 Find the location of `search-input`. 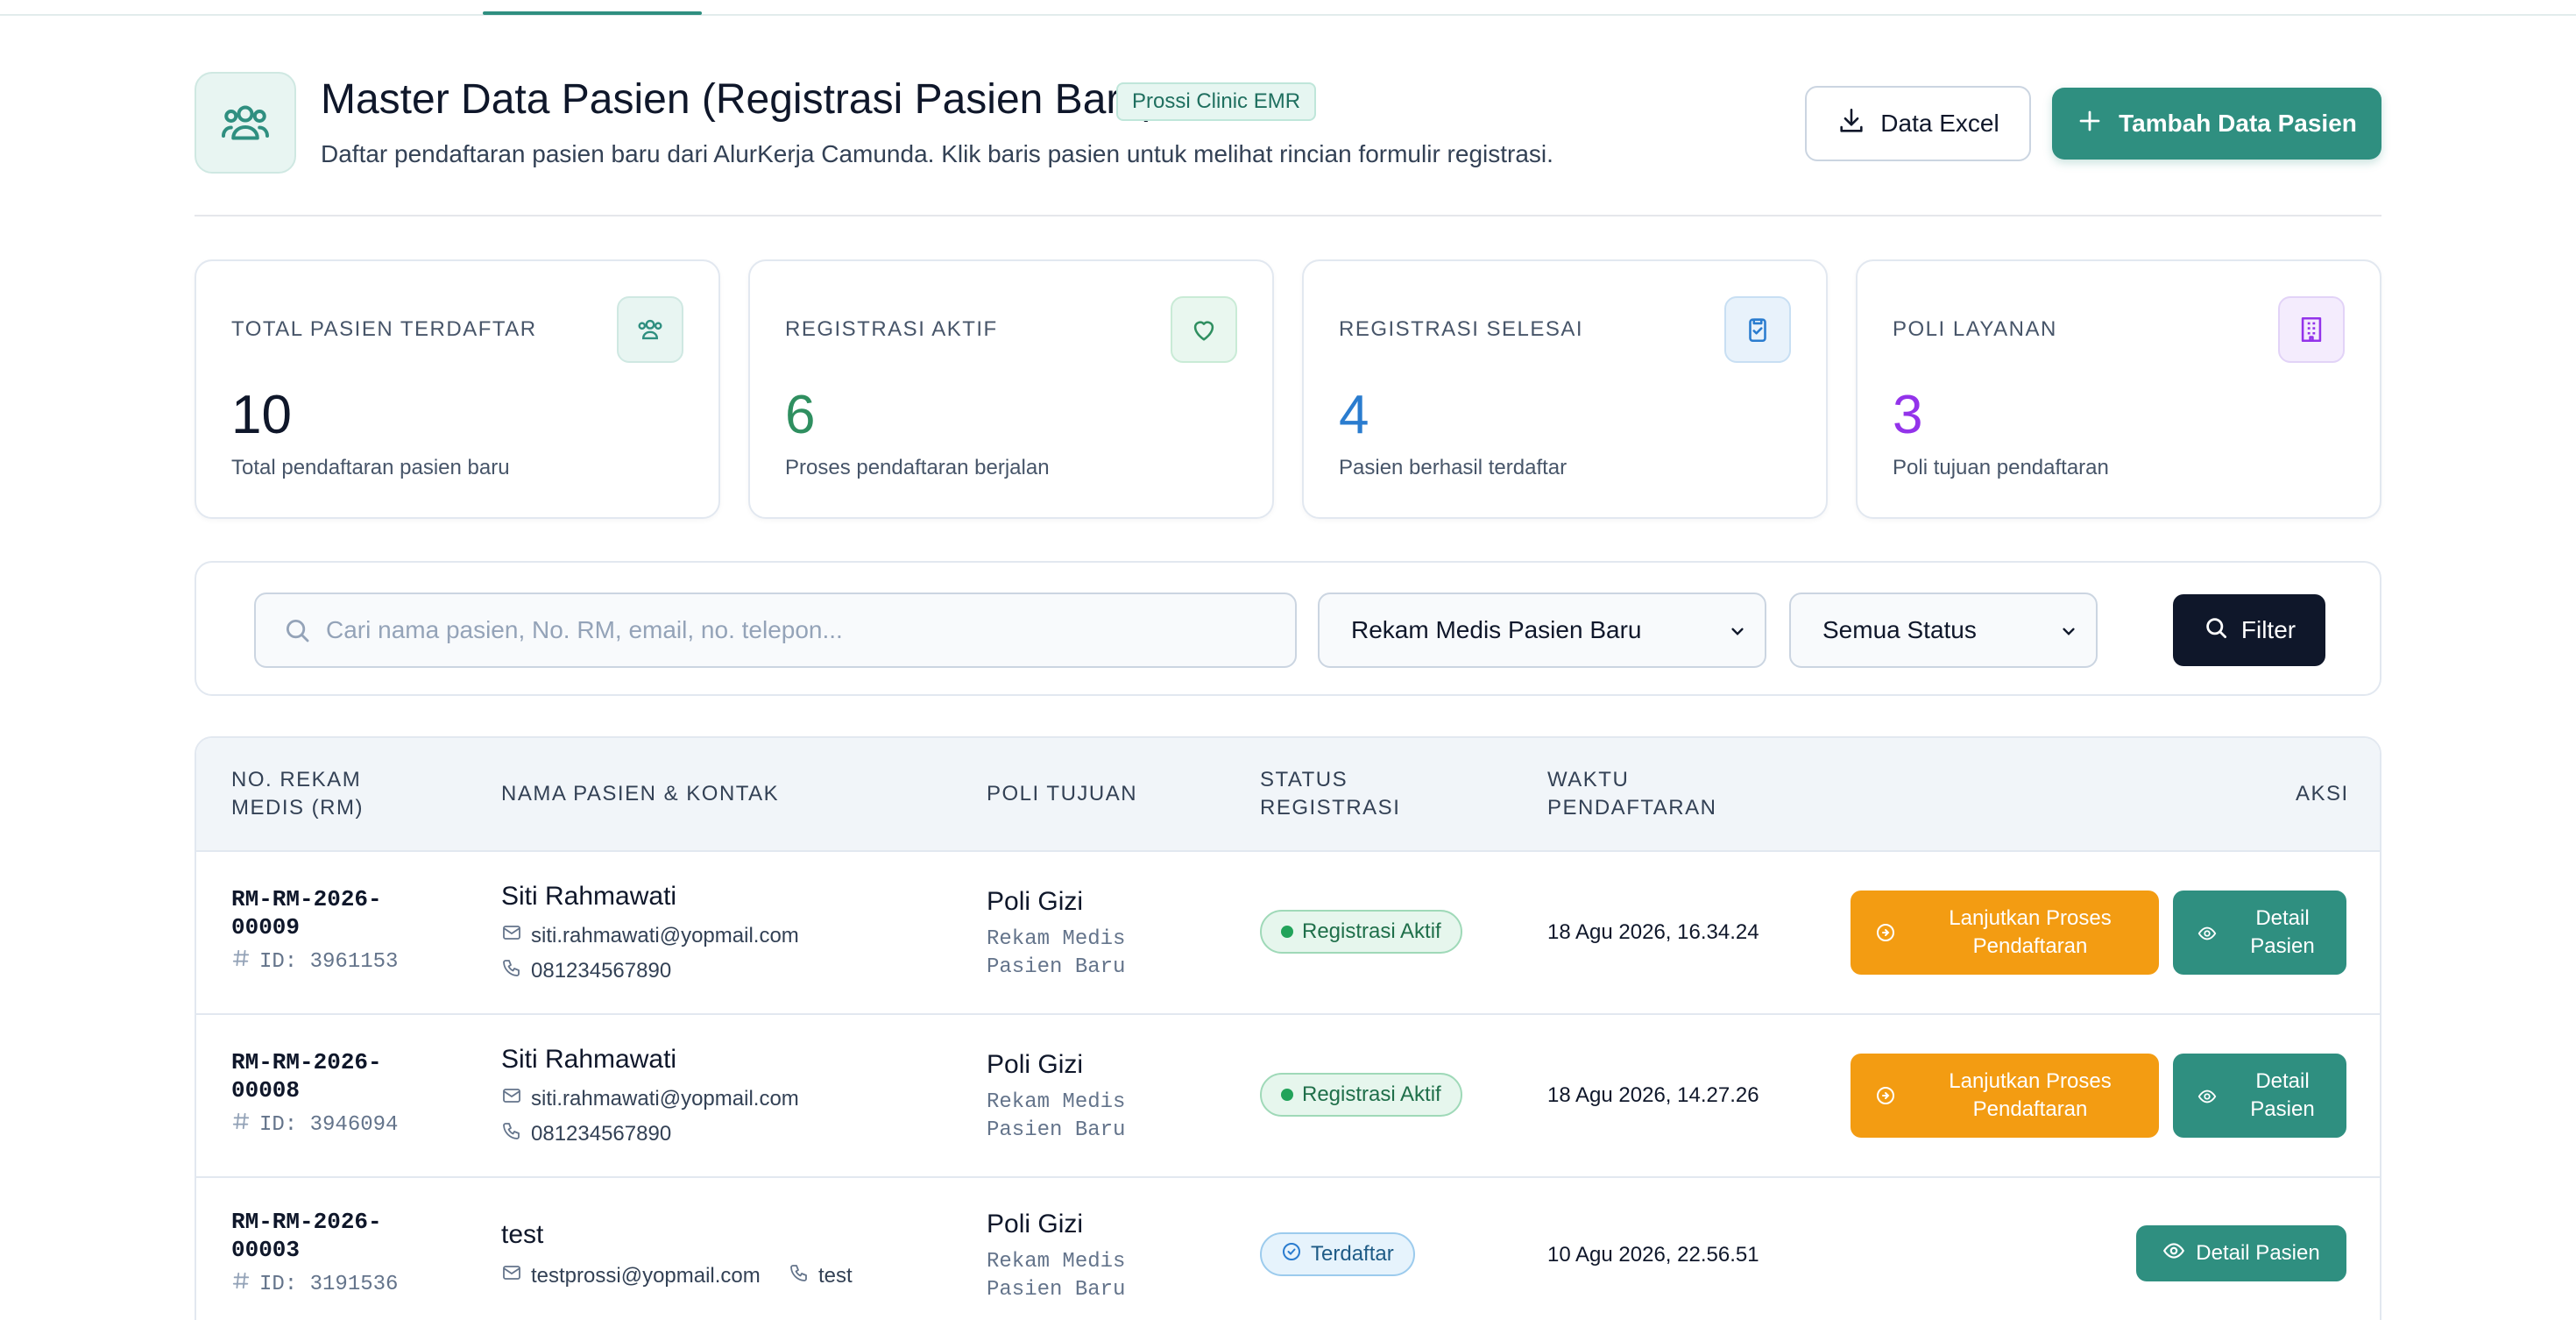

search-input is located at coordinates (803, 630).